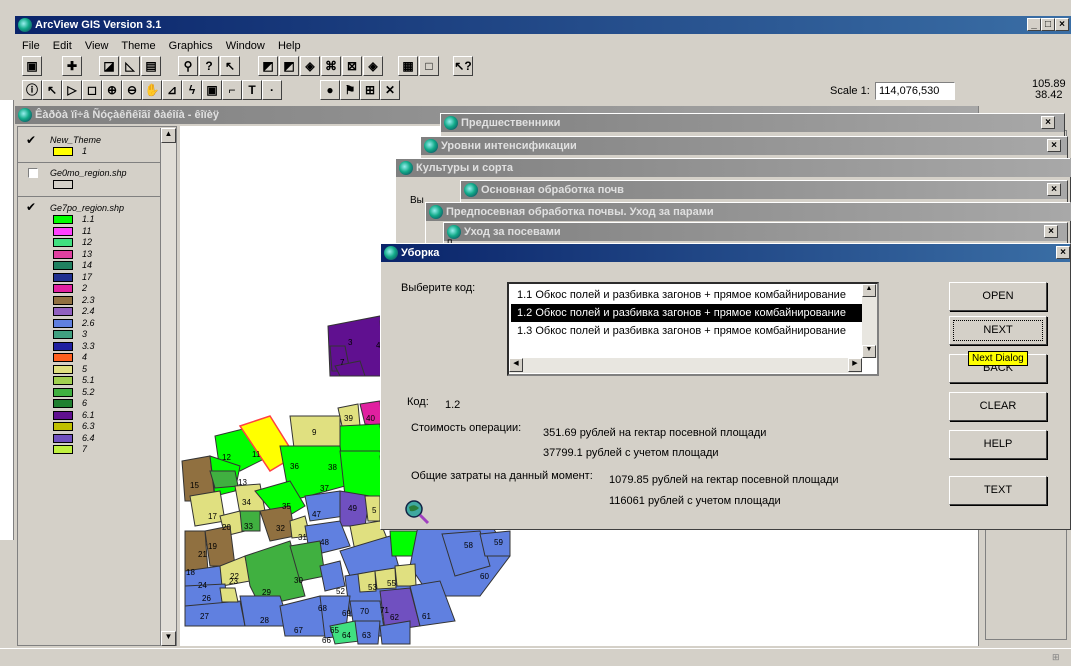 The width and height of the screenshot is (1071, 666). Describe the element at coordinates (1059, 658) in the screenshot. I see `resize-grip-icon: ⊞` at that location.